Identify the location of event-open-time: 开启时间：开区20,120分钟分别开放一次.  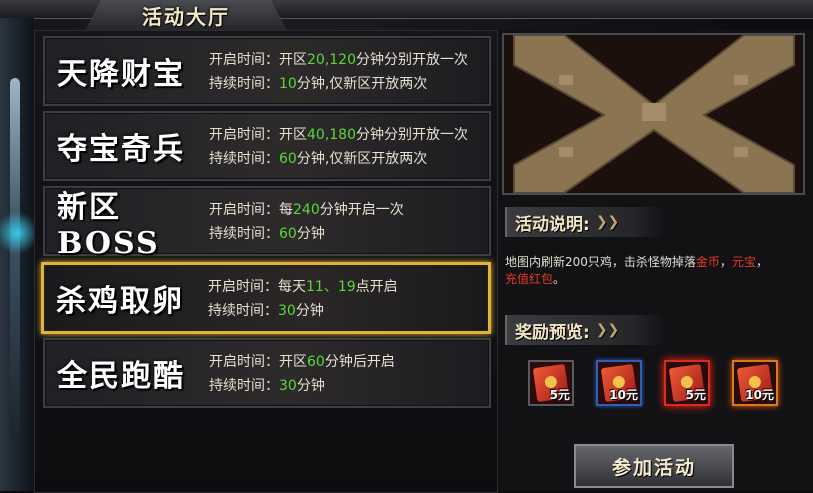
(338, 60).